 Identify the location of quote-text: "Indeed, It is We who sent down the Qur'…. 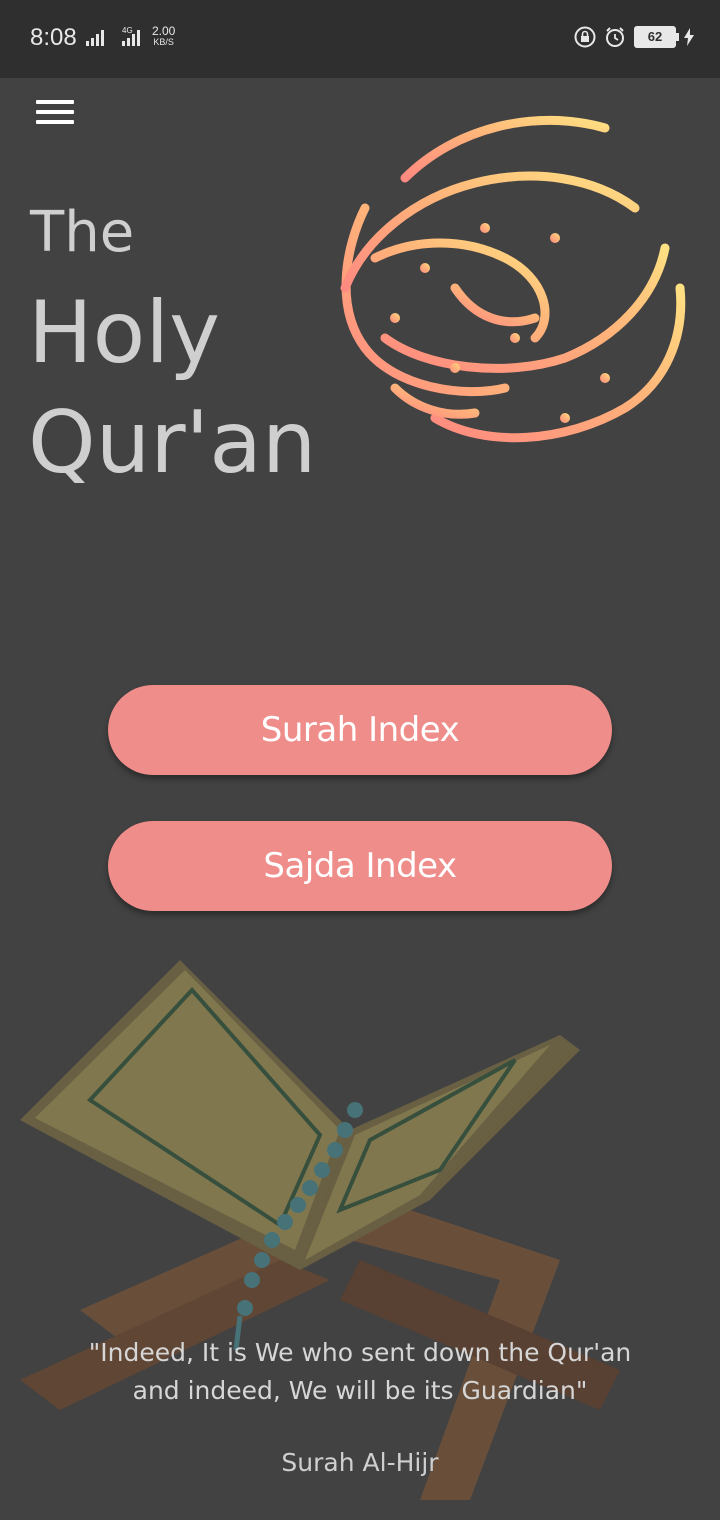
(360, 1372).